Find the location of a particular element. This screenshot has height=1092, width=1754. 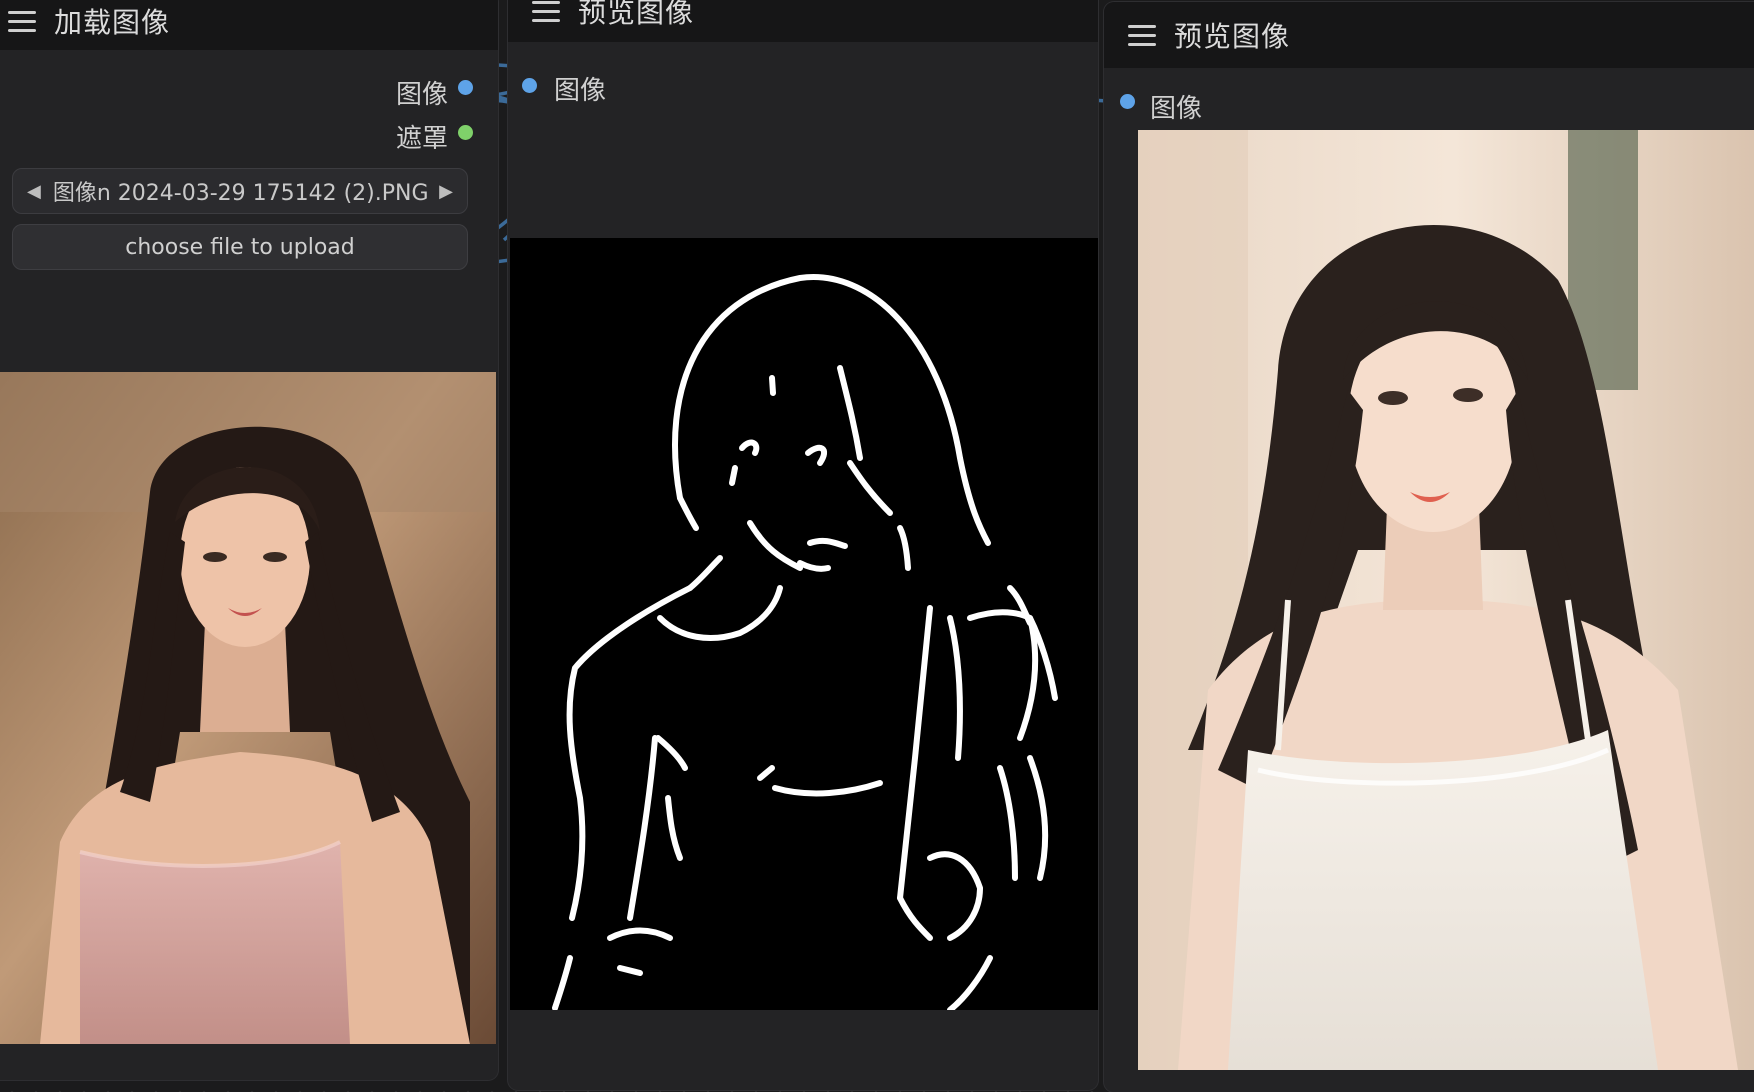

combo-prev-arrow-icon: ◀ is located at coordinates (34, 191).